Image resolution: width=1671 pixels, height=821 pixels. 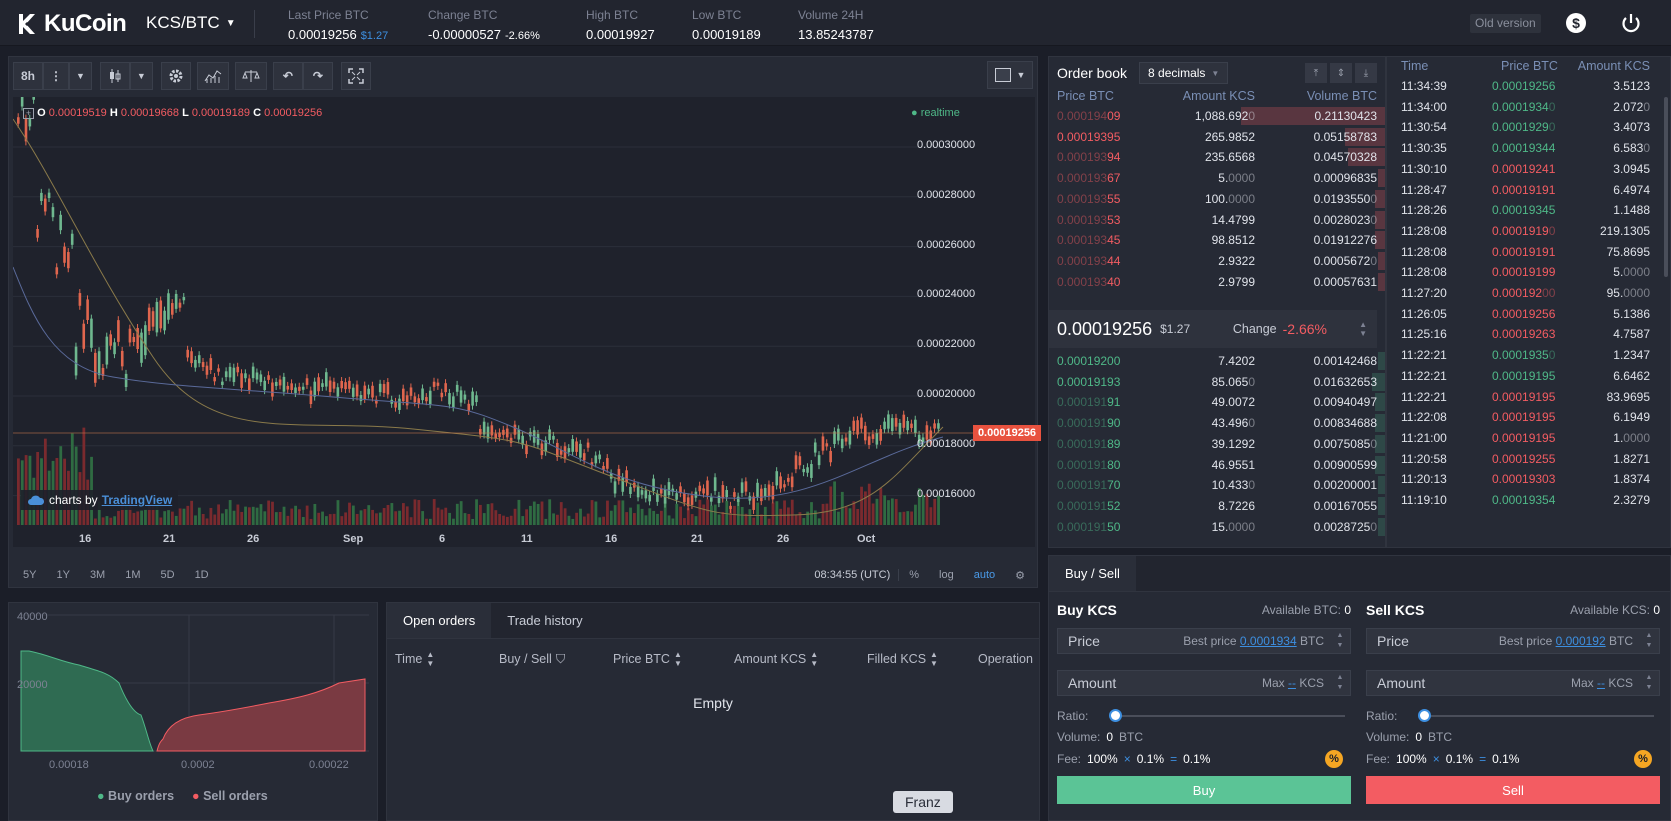 I want to click on tab-trade-history: Trade history, so click(x=544, y=620).